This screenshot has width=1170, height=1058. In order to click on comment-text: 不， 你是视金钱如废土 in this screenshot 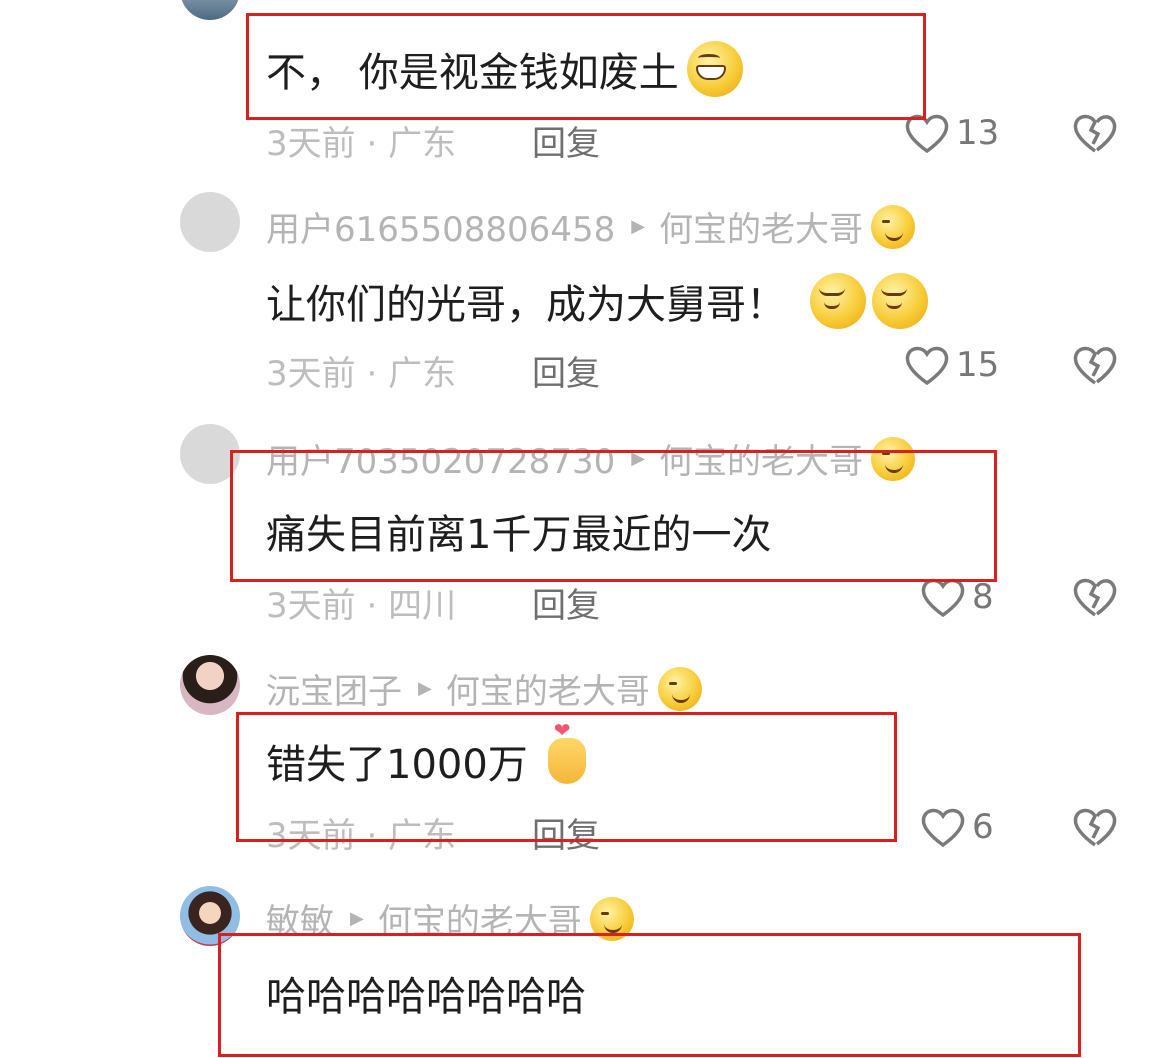, I will do `click(504, 69)`.